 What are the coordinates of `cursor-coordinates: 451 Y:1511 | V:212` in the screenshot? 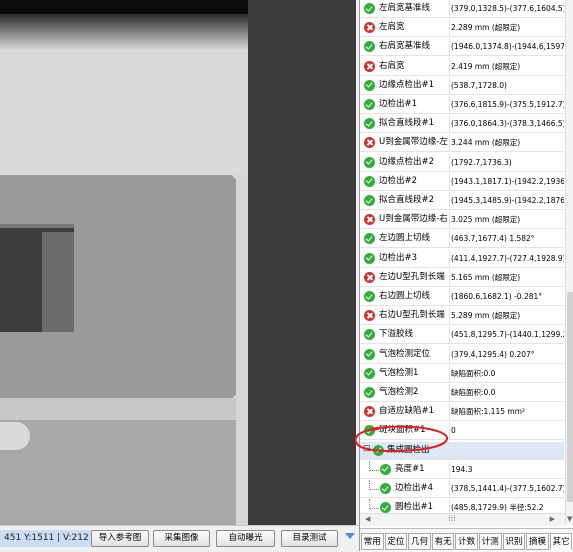 It's located at (46, 538).